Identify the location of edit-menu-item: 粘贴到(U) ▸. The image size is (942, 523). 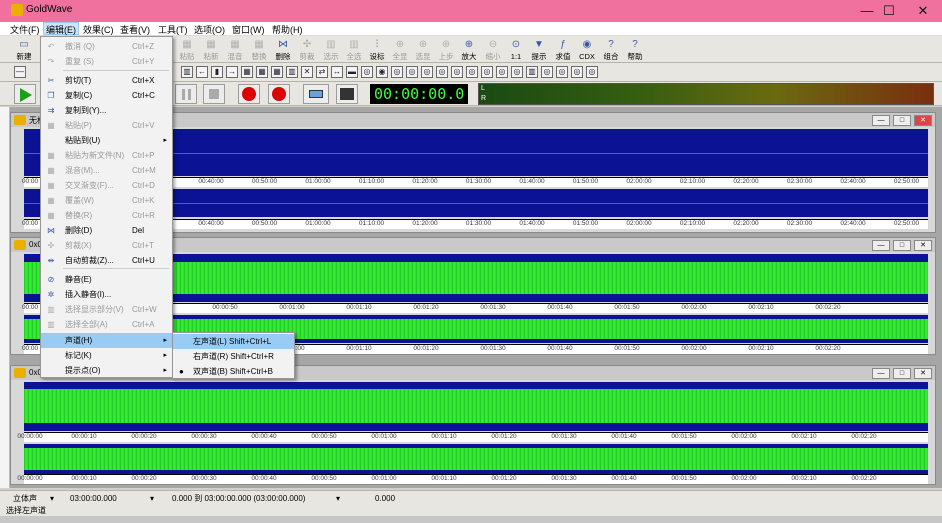
(106, 140).